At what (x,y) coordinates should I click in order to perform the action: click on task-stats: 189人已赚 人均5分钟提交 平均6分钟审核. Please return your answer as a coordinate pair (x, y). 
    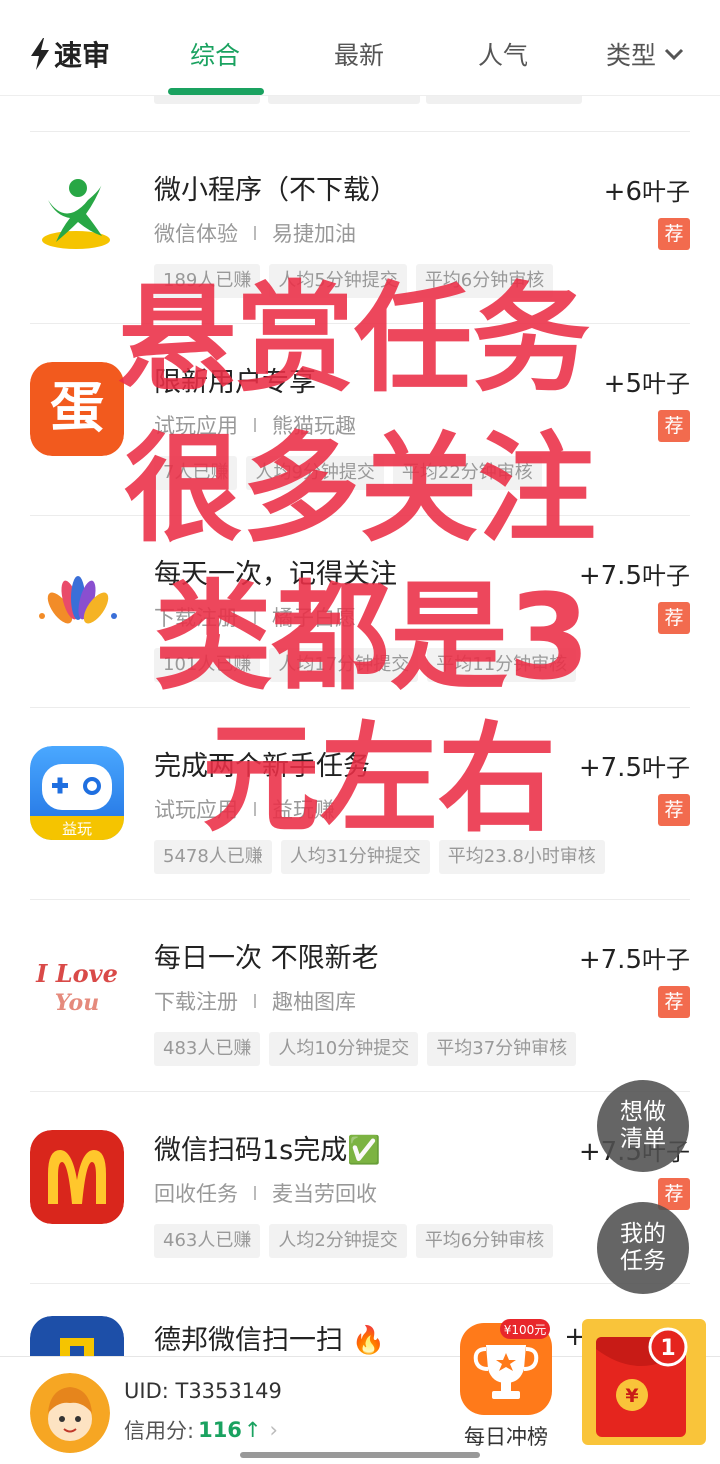
    Looking at the image, I should click on (358, 281).